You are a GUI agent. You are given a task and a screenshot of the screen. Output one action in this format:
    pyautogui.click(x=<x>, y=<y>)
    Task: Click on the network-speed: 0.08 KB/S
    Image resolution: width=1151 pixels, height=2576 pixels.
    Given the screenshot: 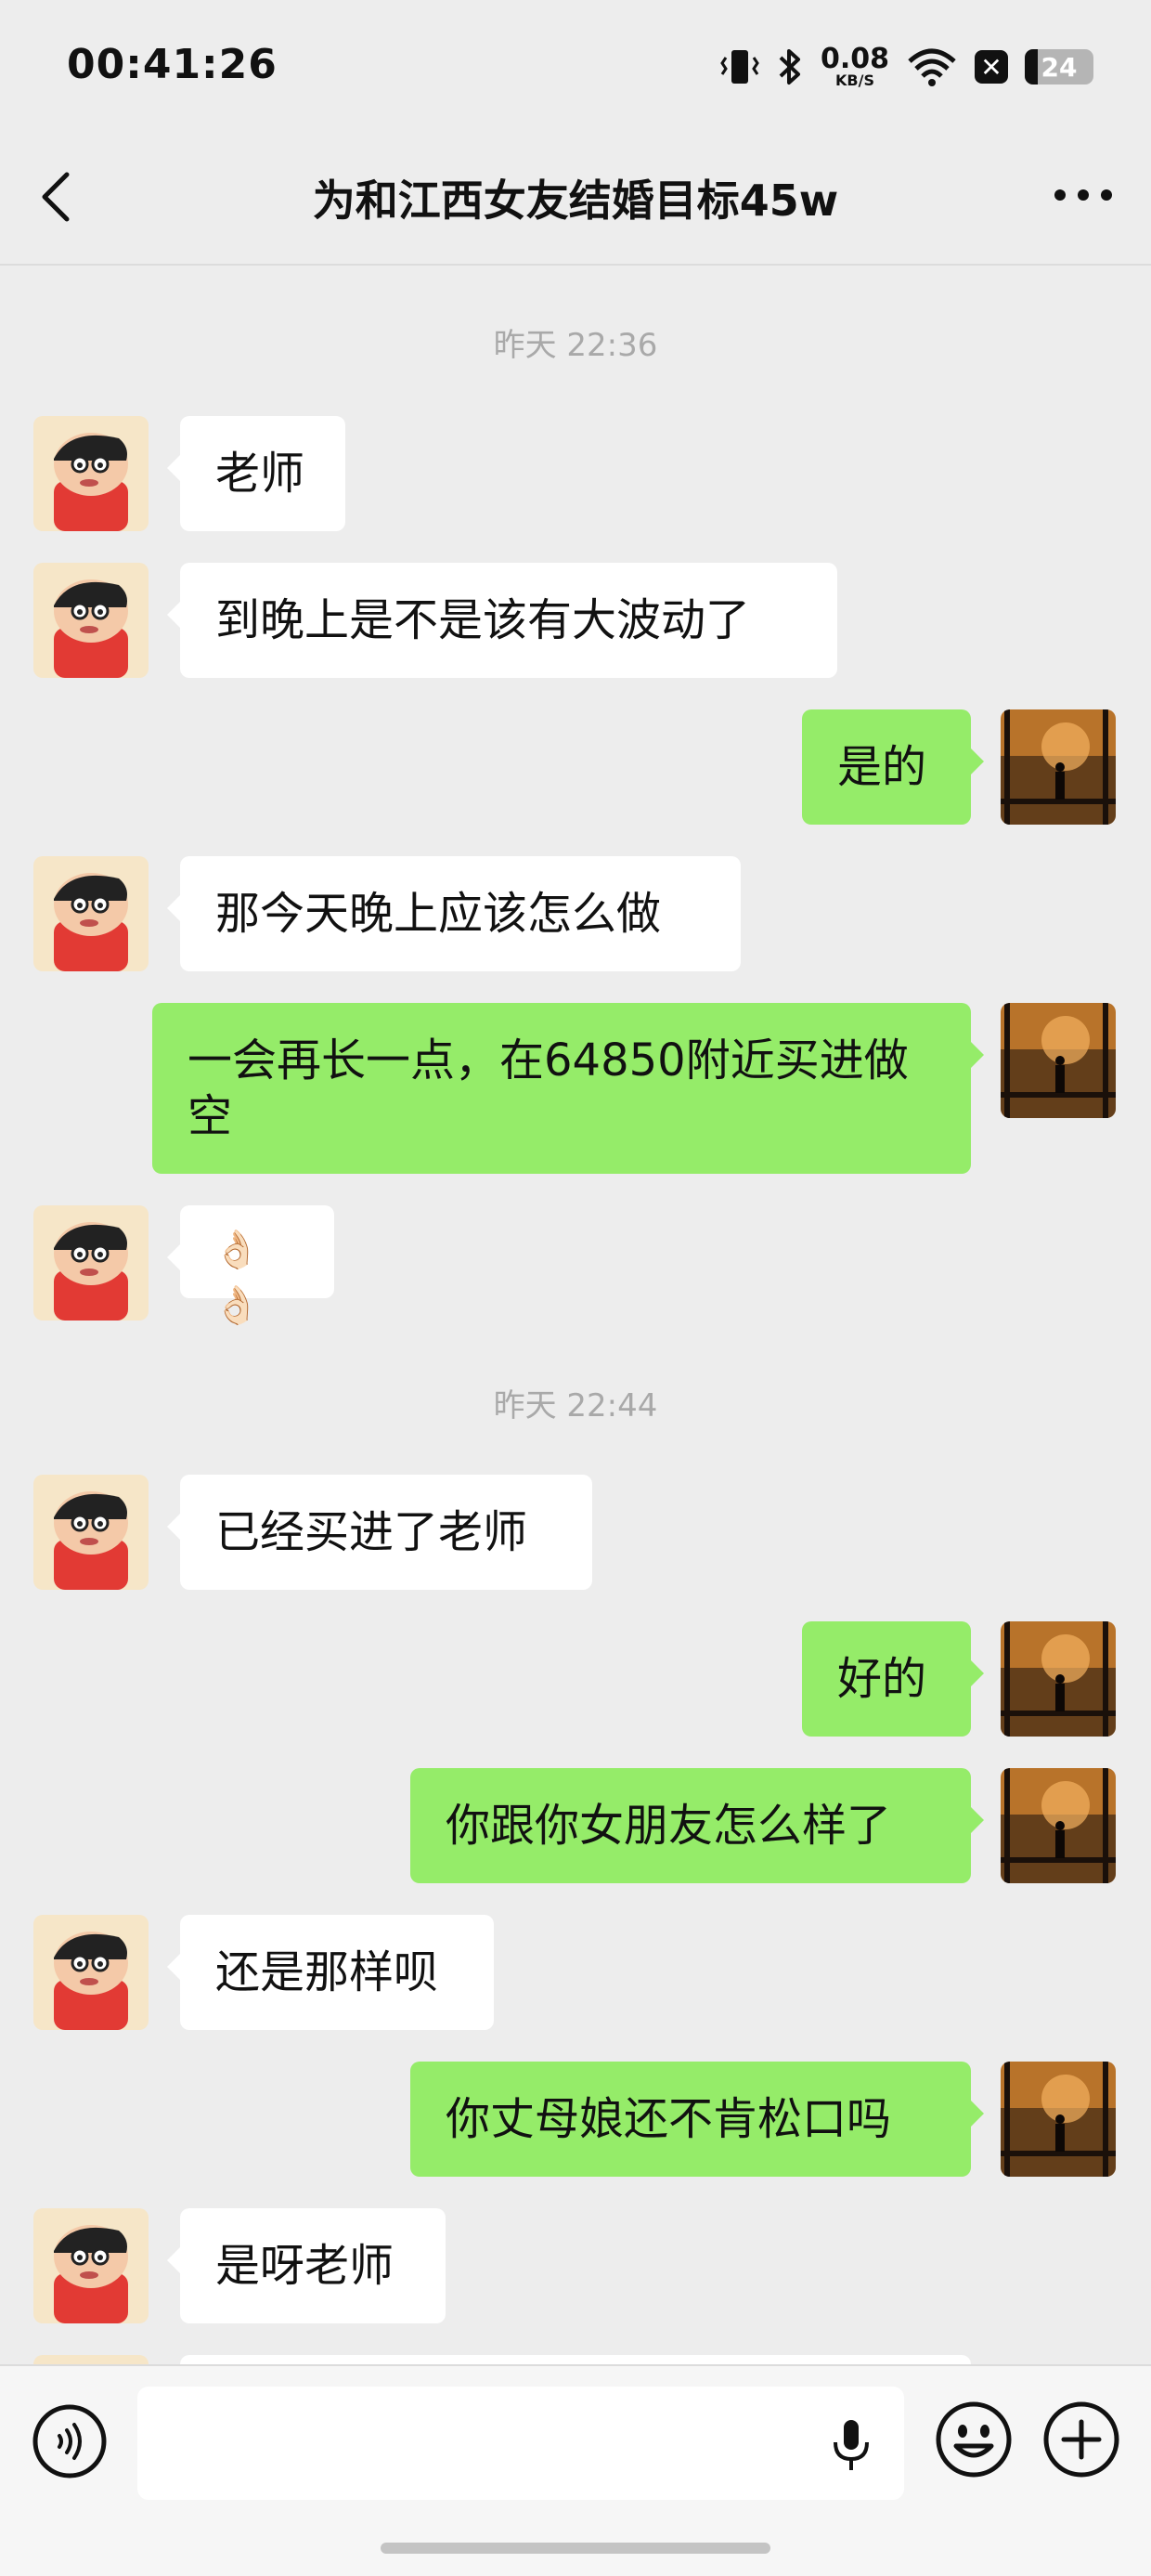 What is the action you would take?
    pyautogui.click(x=855, y=67)
    